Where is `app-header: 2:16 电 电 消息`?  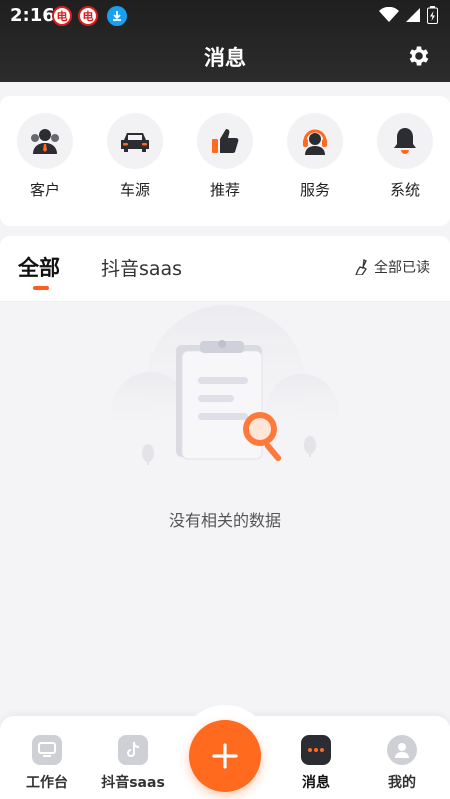 app-header: 2:16 电 电 消息 is located at coordinates (225, 41).